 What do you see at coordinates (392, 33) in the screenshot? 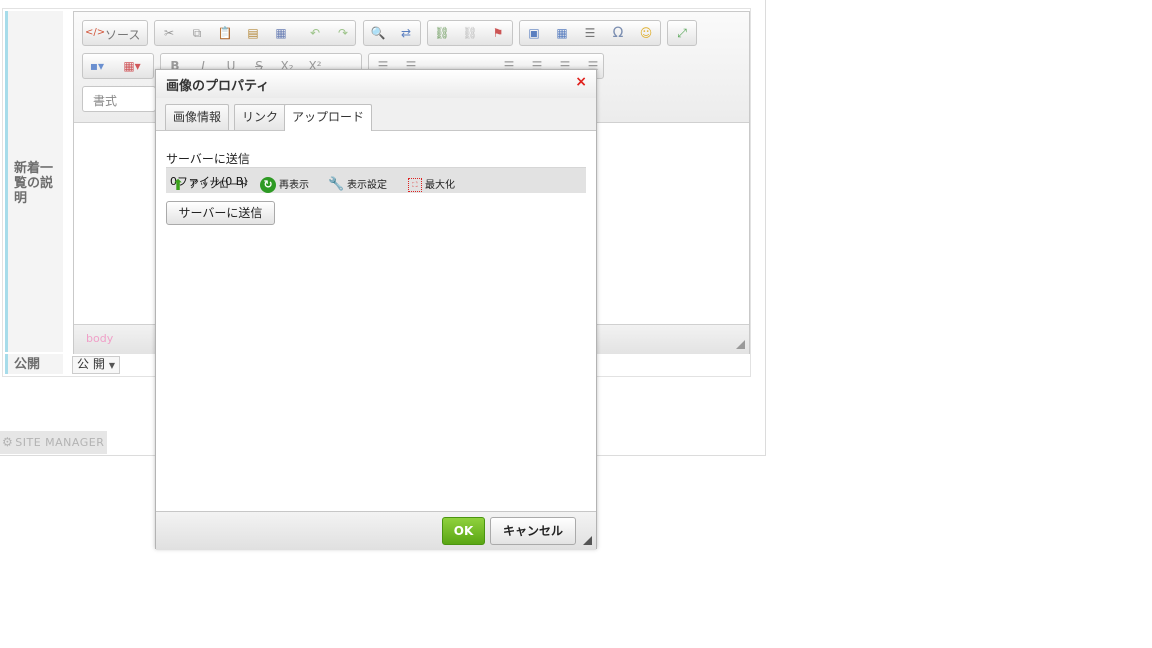
I see `find-group: 🔍 ⇄` at bounding box center [392, 33].